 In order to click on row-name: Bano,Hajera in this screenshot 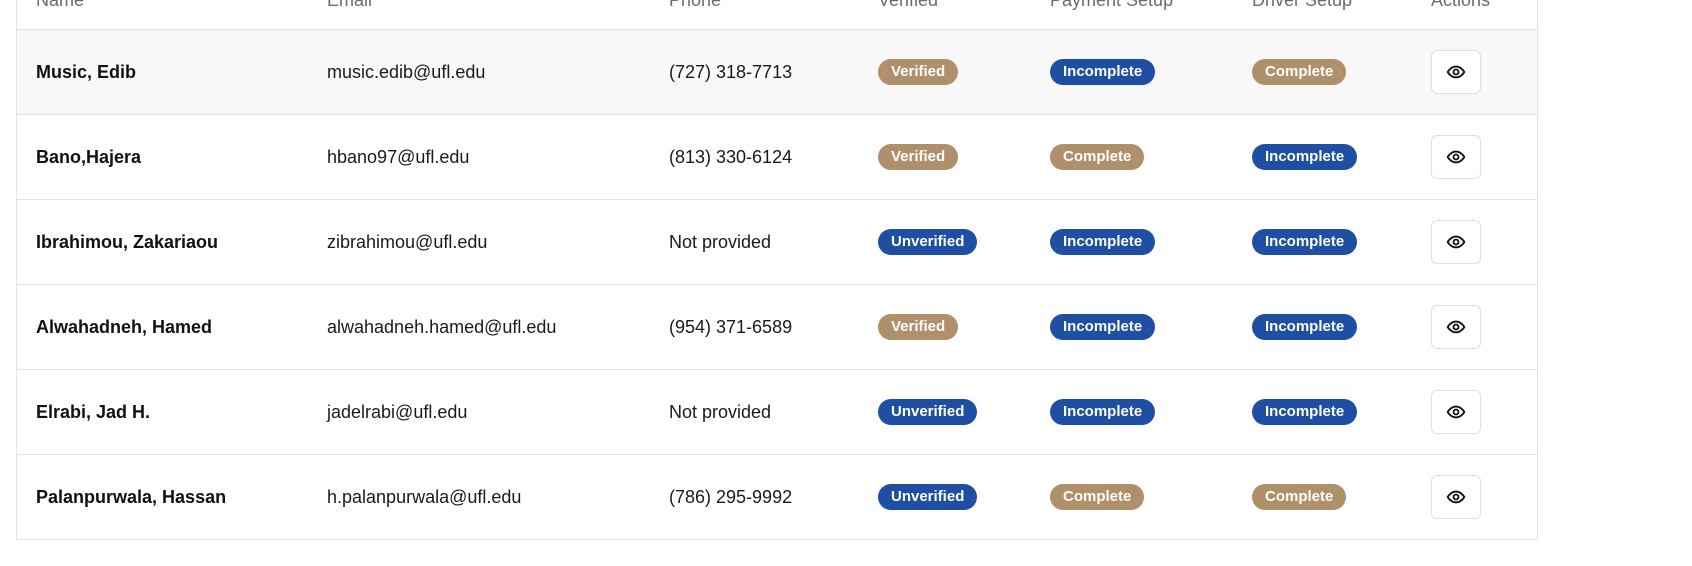, I will do `click(89, 156)`.